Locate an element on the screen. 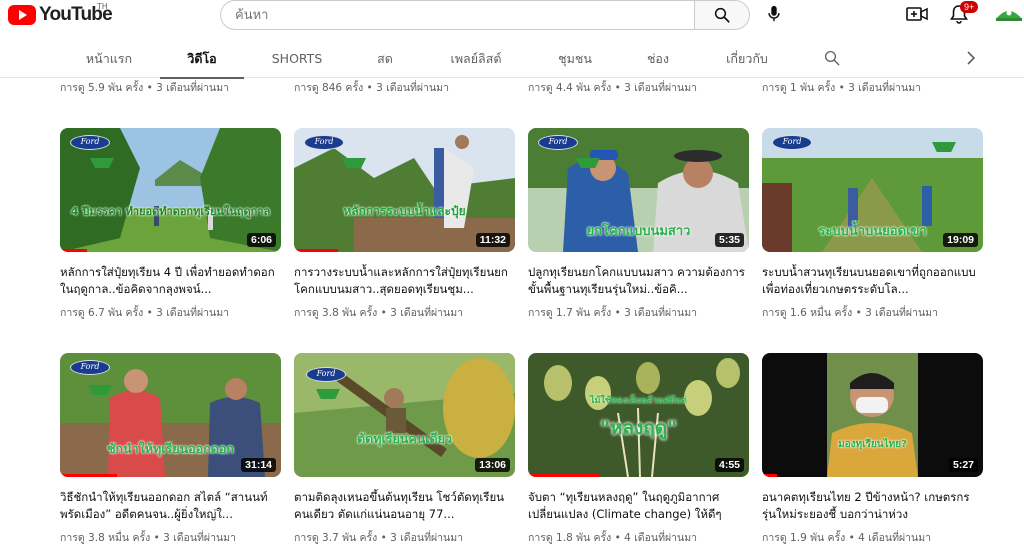 The width and height of the screenshot is (1024, 548). video-meta: การดู 4.4 พัน ครั้ง • 3 เดือนที่ผ่านมา is located at coordinates (613, 88).